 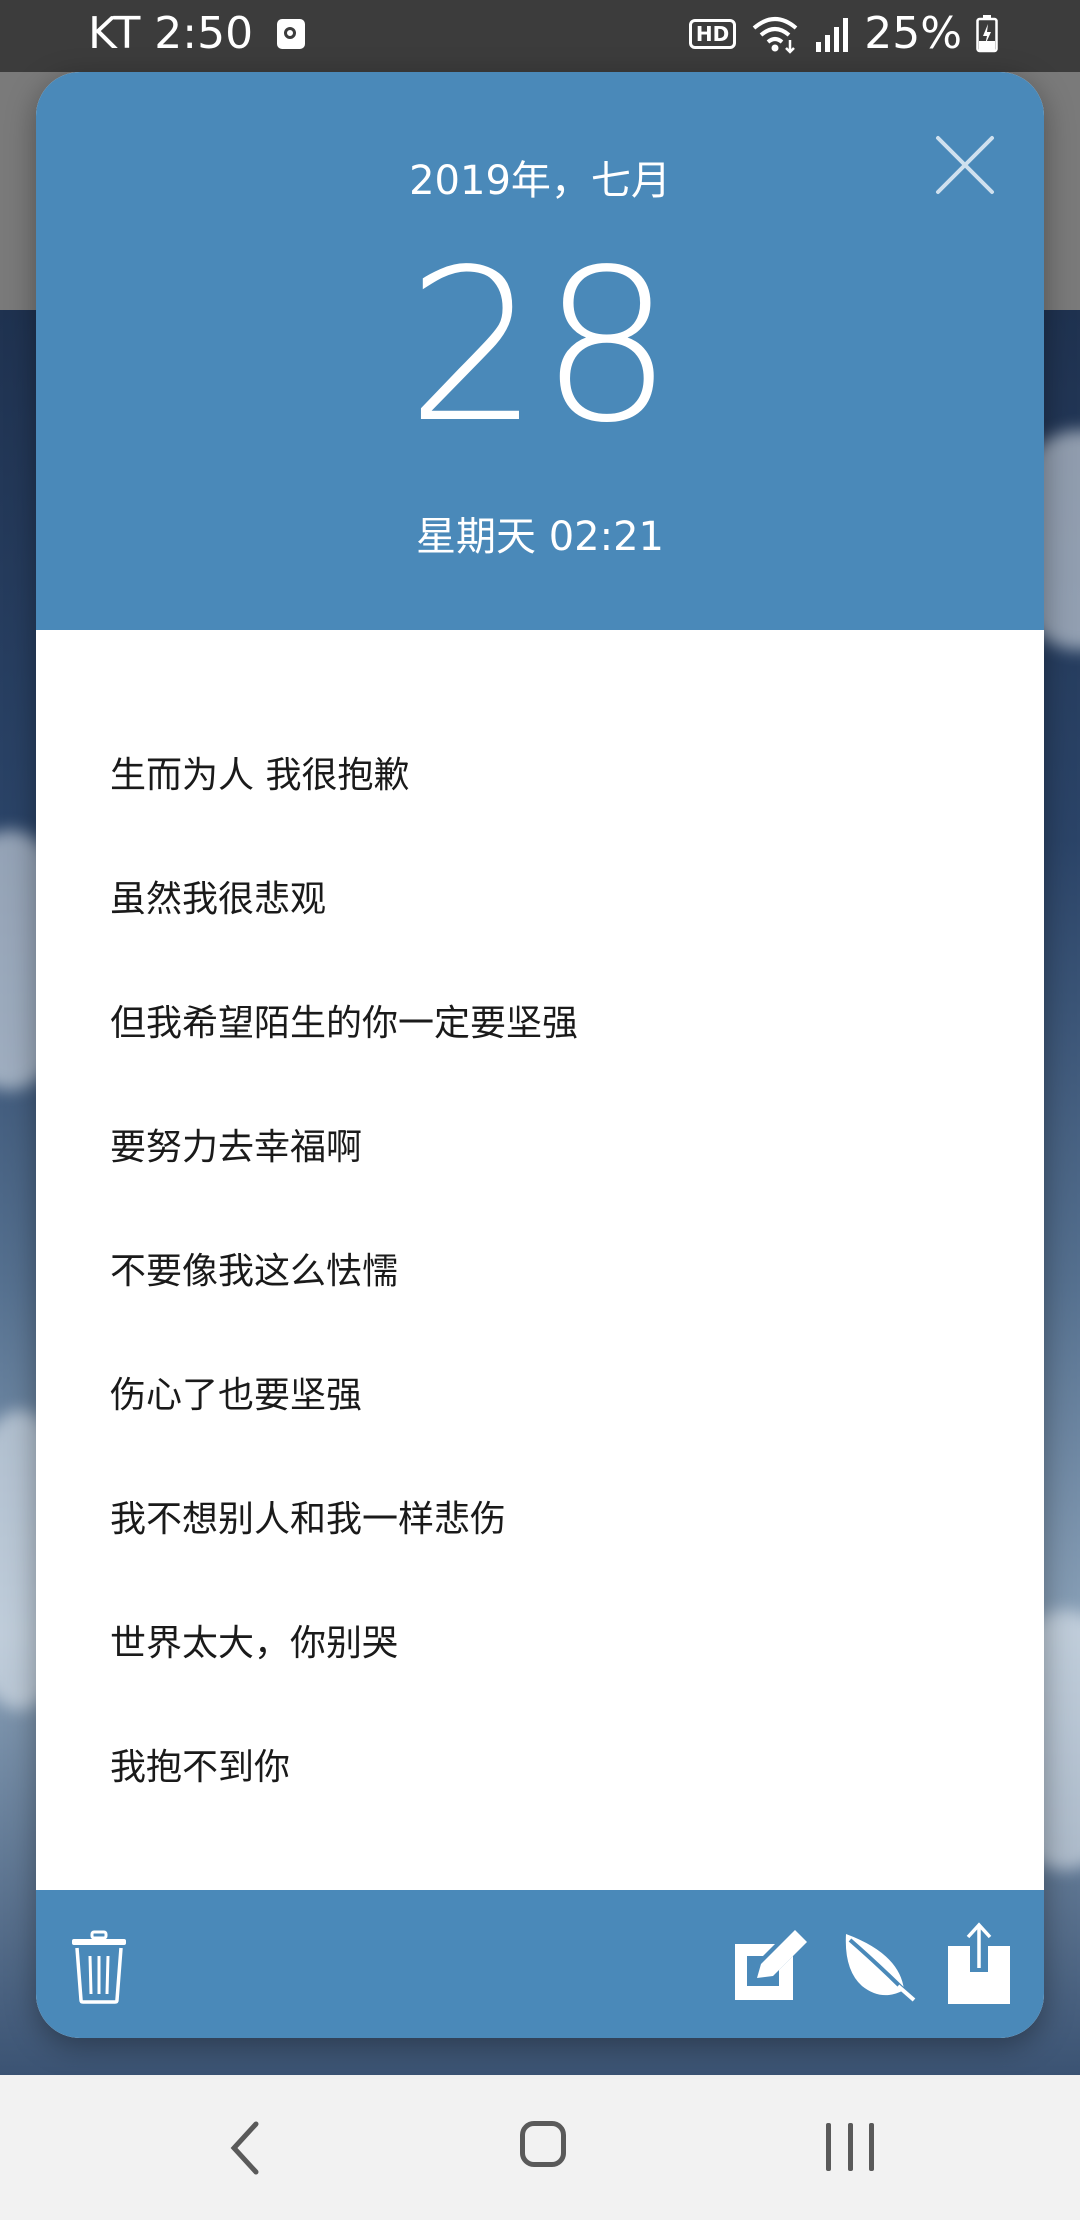 I want to click on share-icon, so click(x=979, y=1963).